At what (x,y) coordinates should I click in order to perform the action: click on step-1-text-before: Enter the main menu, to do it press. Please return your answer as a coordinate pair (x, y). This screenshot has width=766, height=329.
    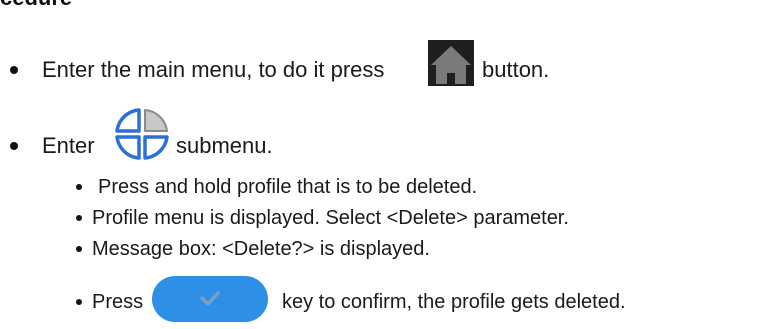
    Looking at the image, I should click on (213, 69).